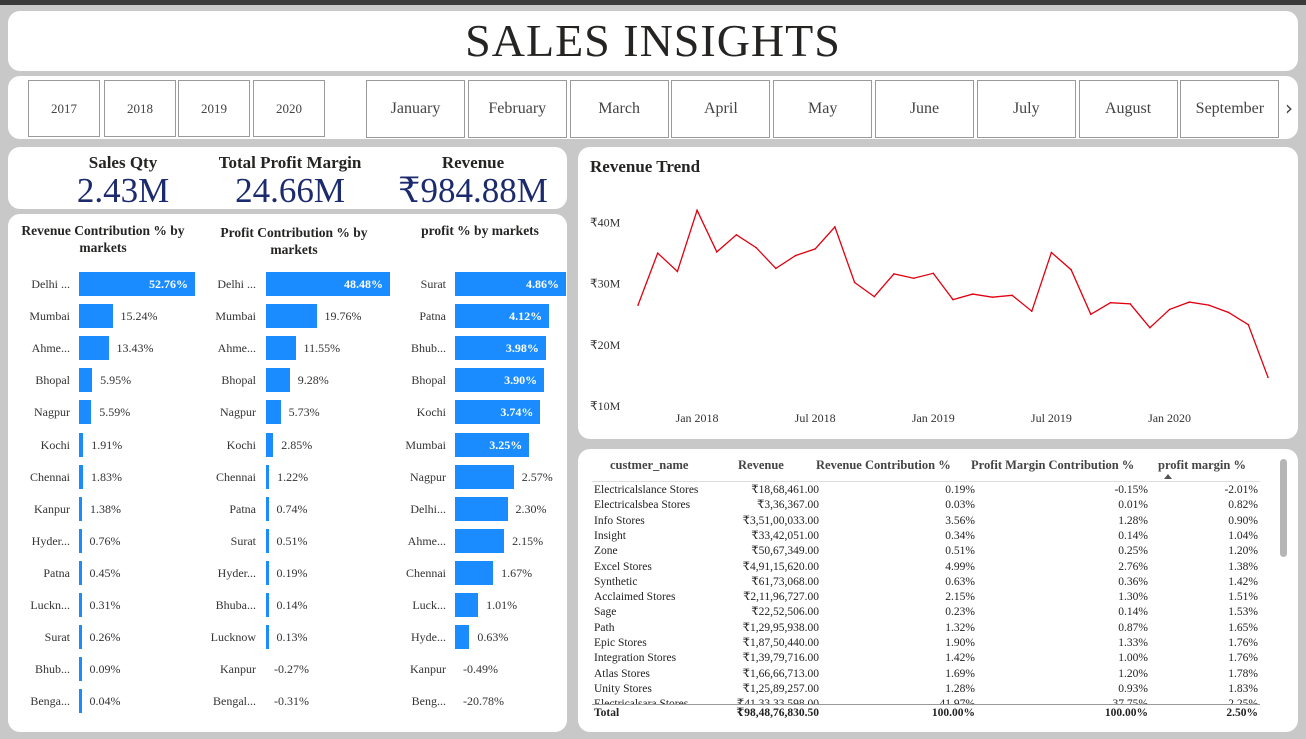  What do you see at coordinates (287, 348) in the screenshot?
I see `bar-row: Bhub... 3.98%` at bounding box center [287, 348].